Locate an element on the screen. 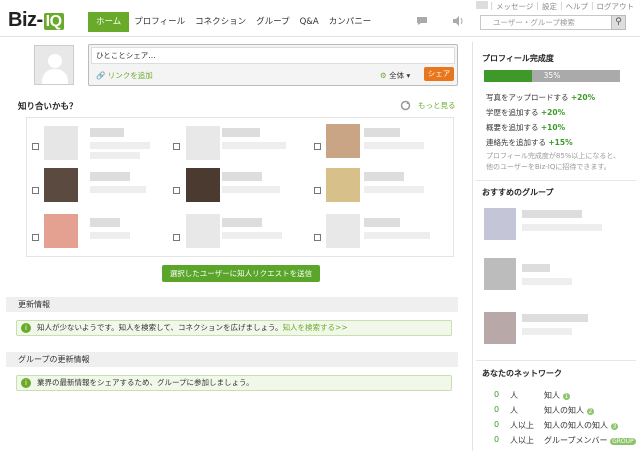 The width and height of the screenshot is (640, 451). chat-bubble-icon is located at coordinates (422, 22).